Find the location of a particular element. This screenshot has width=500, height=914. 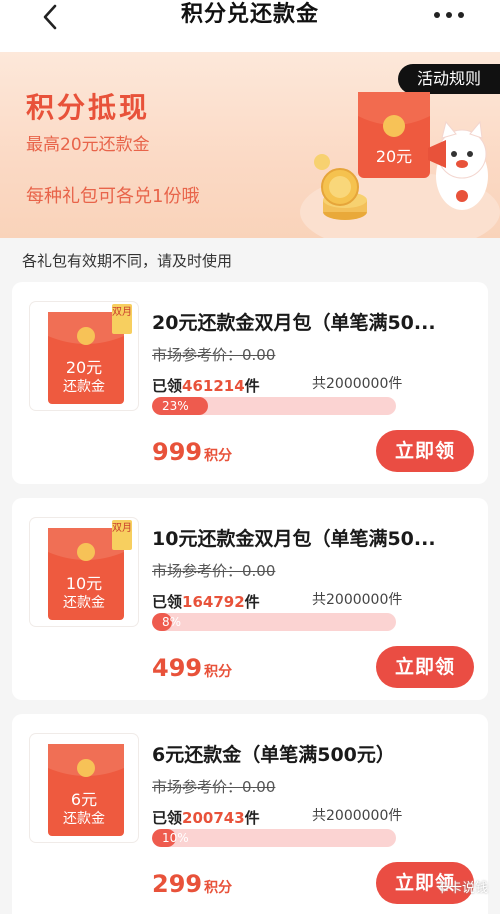

validity-hint: 各礼包有效期不同，请及时使用 is located at coordinates (127, 261).